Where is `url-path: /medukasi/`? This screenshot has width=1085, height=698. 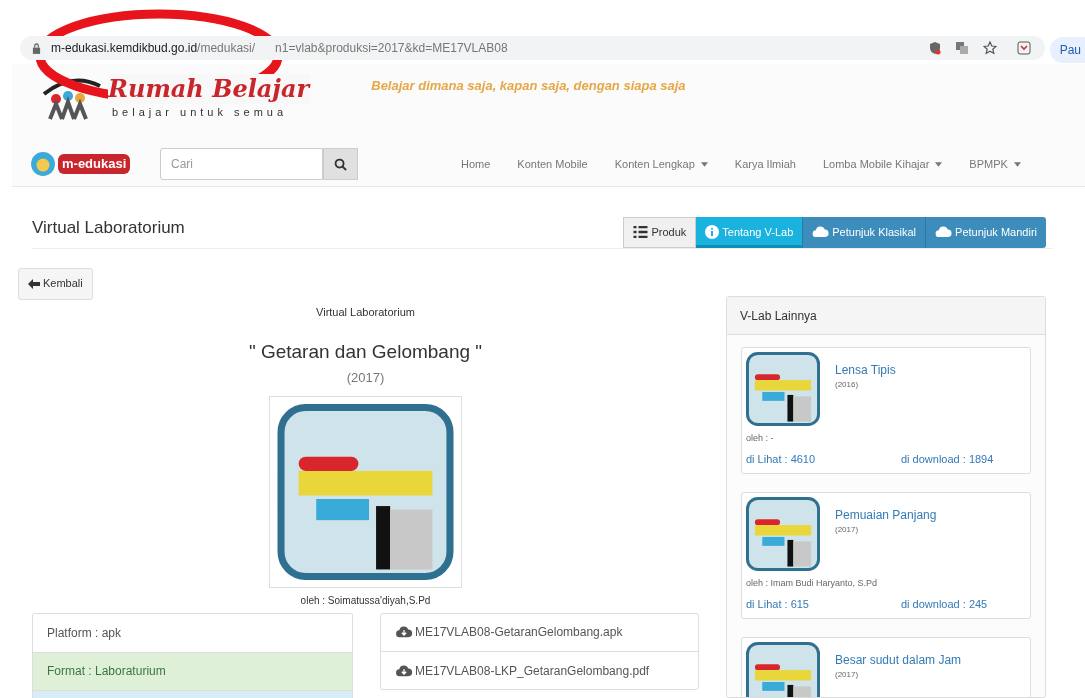 url-path: /medukasi/ is located at coordinates (226, 48).